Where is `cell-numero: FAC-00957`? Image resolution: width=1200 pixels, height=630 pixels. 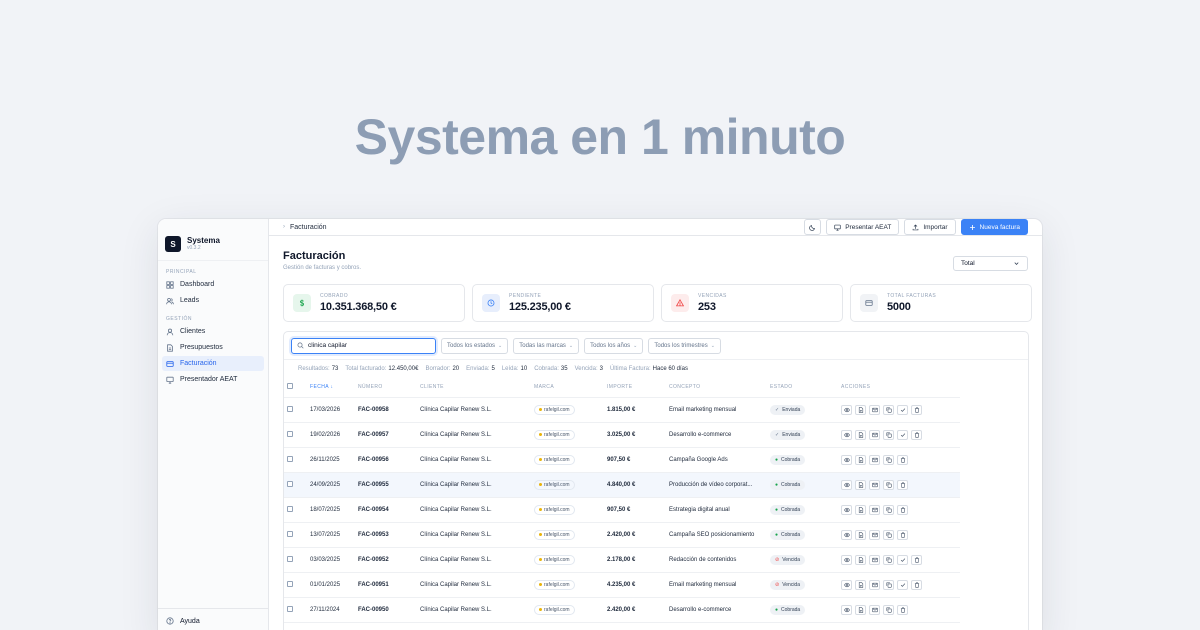
cell-numero: FAC-00957 is located at coordinates (389, 435).